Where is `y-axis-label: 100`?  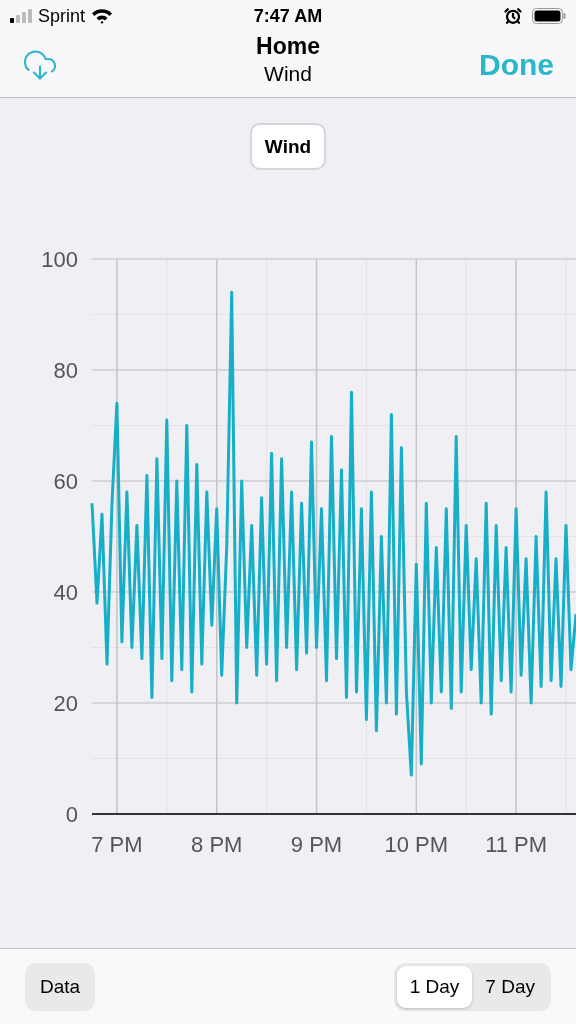 y-axis-label: 100 is located at coordinates (59, 259).